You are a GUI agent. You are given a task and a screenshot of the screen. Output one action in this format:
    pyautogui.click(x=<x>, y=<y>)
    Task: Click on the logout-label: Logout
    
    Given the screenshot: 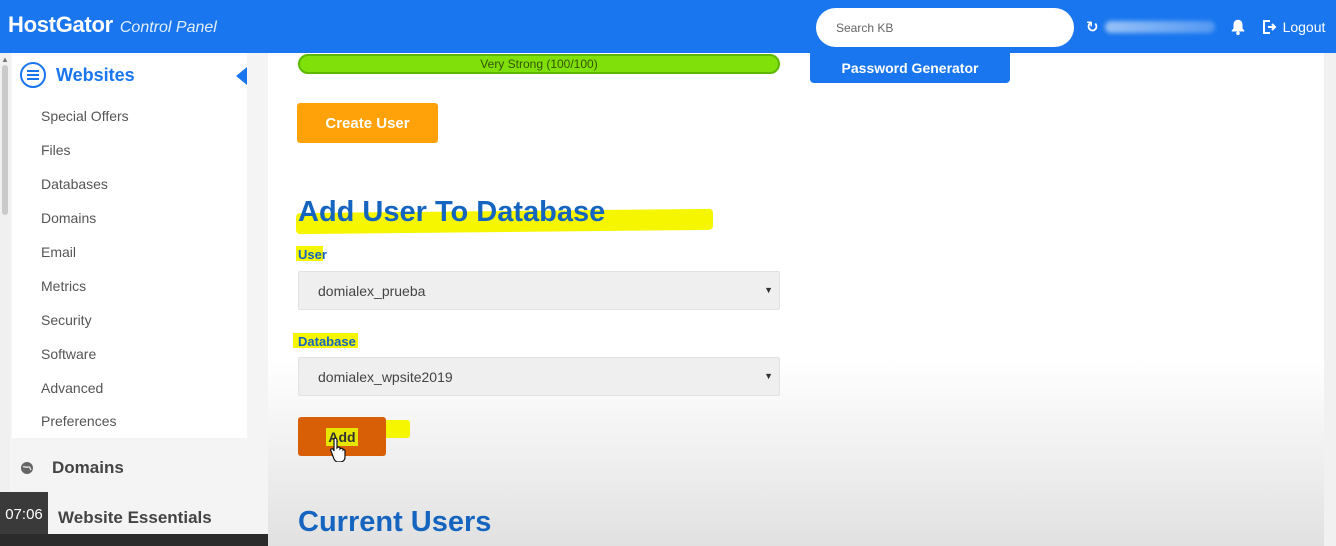 What is the action you would take?
    pyautogui.click(x=1304, y=26)
    